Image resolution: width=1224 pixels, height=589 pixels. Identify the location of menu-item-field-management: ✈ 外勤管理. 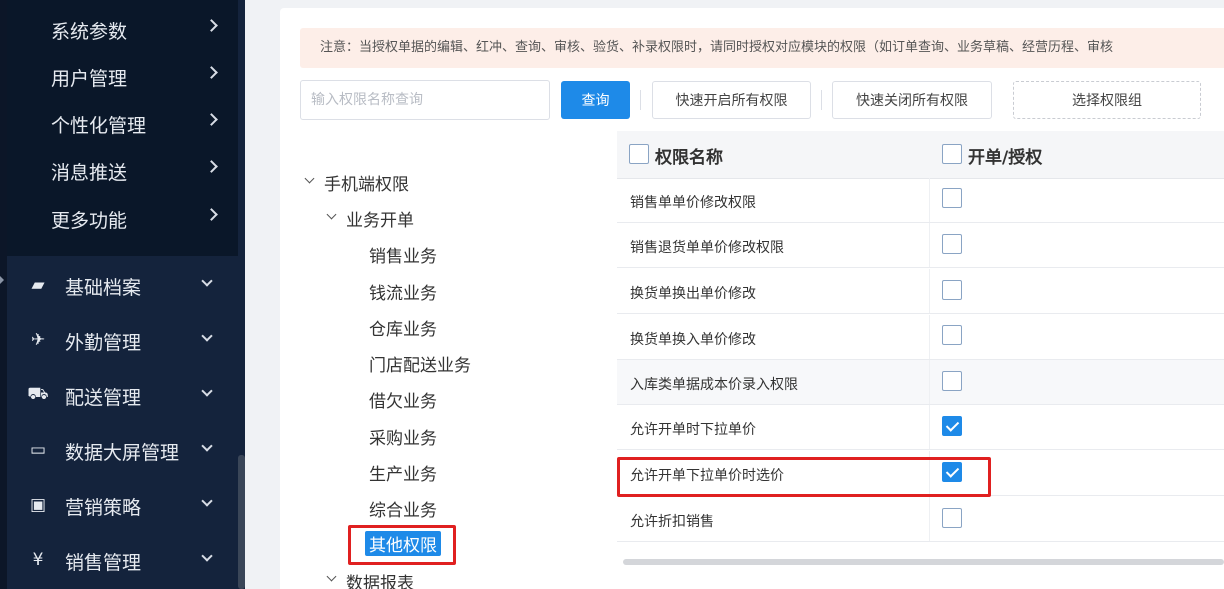
(122, 340).